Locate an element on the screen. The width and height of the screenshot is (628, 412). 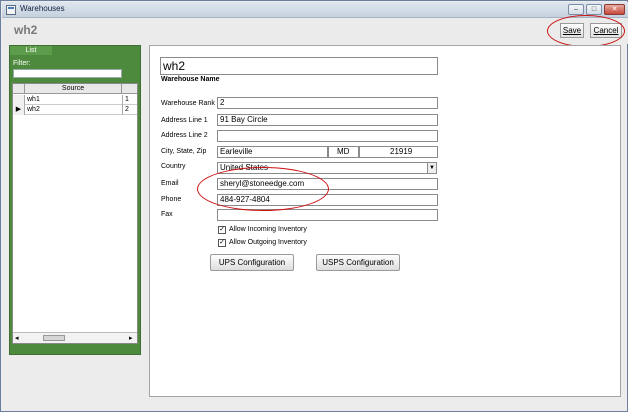
email-field: sheryl@stoneedge.com is located at coordinates (327, 184).